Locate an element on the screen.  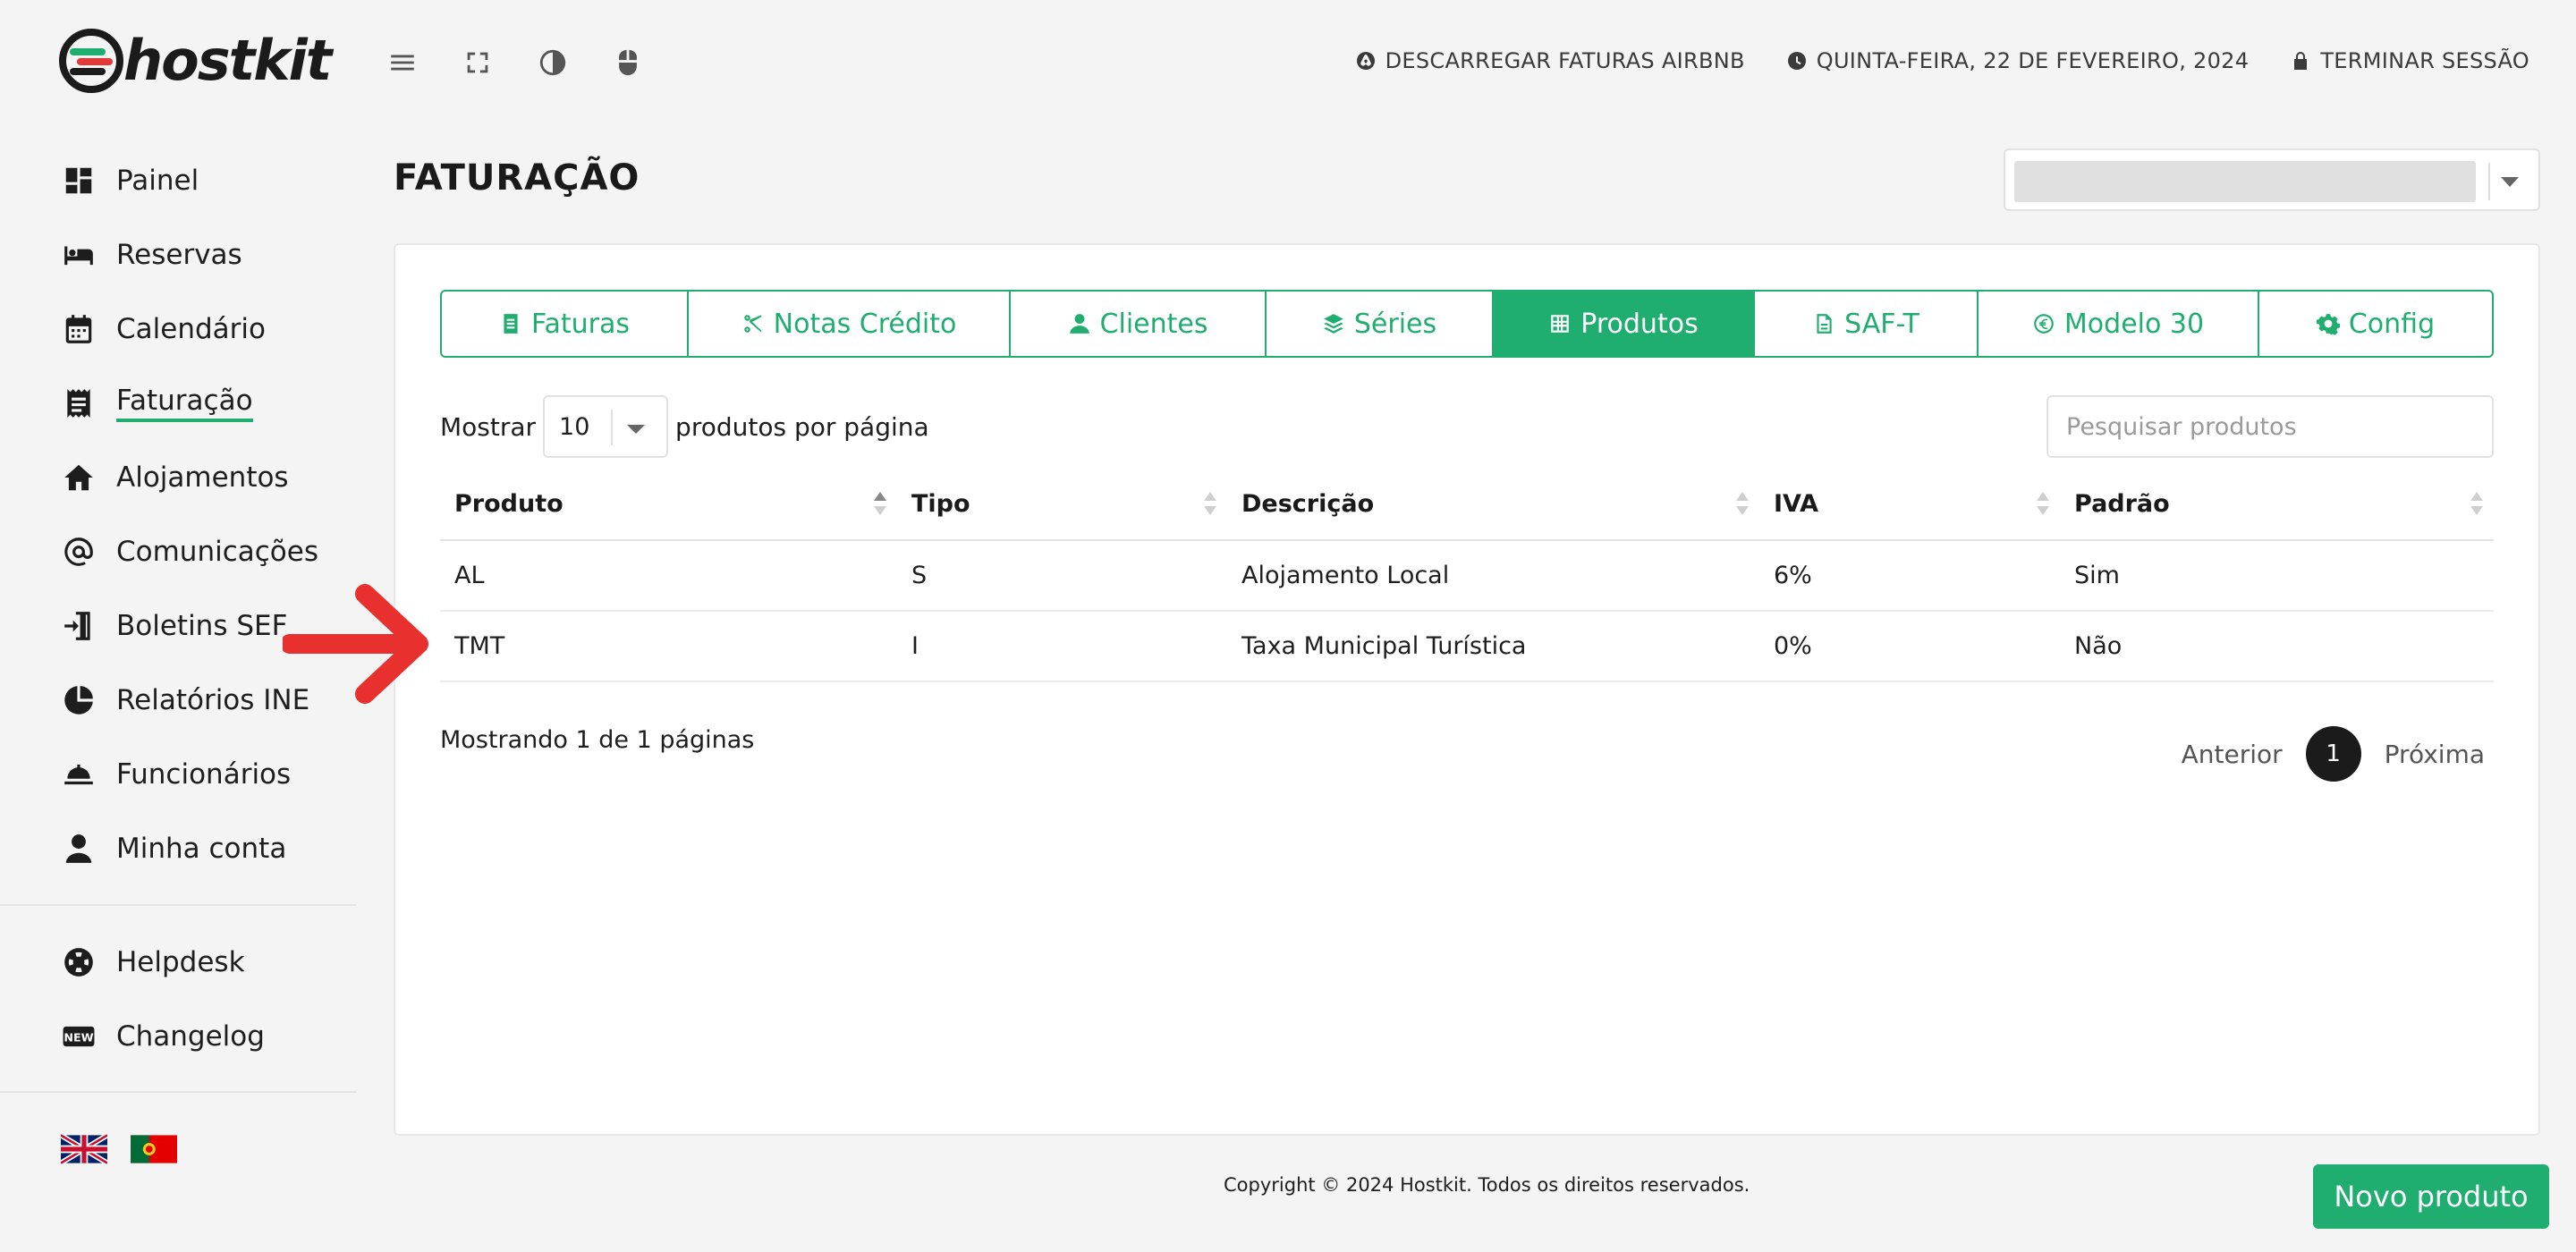
tab-label: Modelo 30 is located at coordinates (2134, 324).